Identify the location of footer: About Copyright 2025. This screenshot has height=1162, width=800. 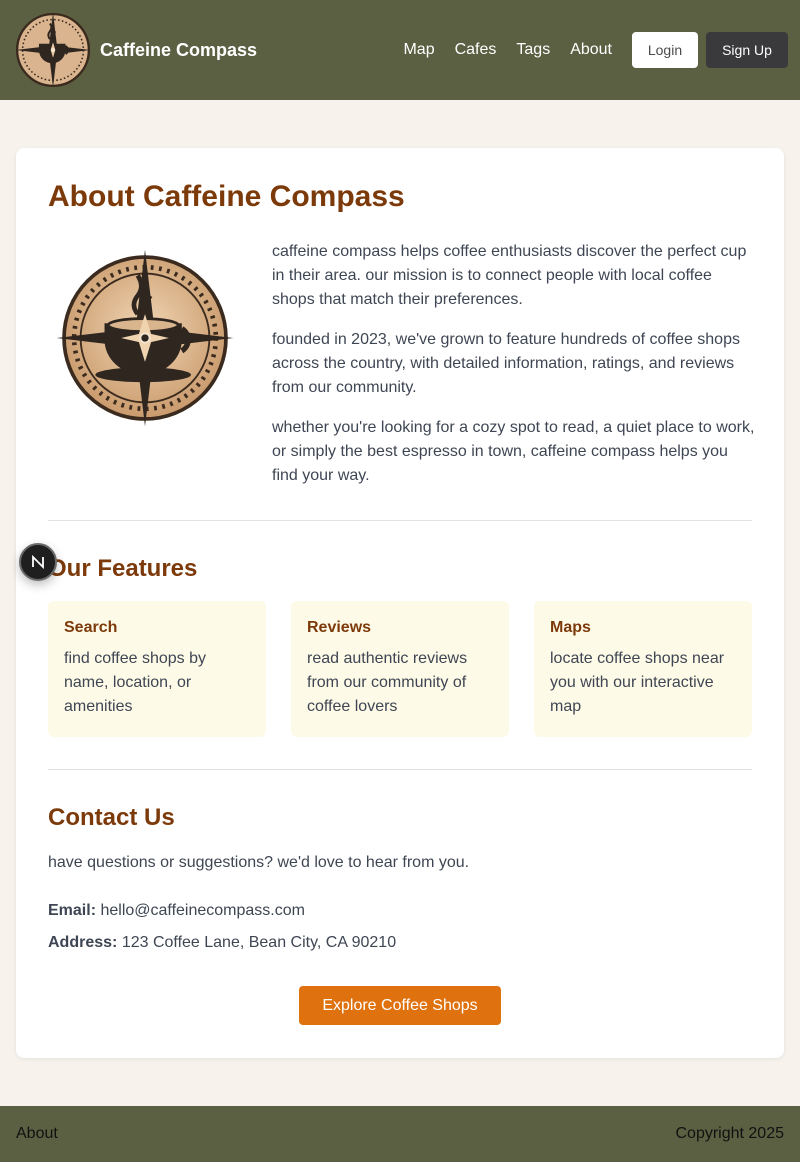
(400, 1134).